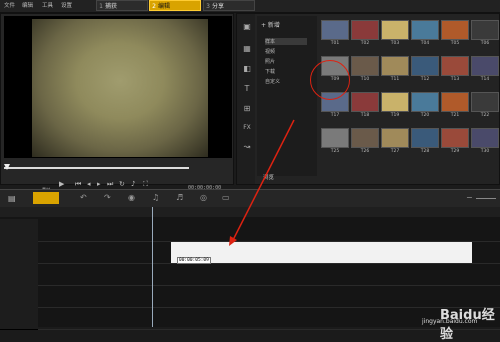 The image size is (500, 342). Describe the element at coordinates (250, 198) in the screenshot. I see `timeline-toolbar: ▤ ↶ ↷ ◉ ♫ ♬ ◎ ▭ −` at that location.